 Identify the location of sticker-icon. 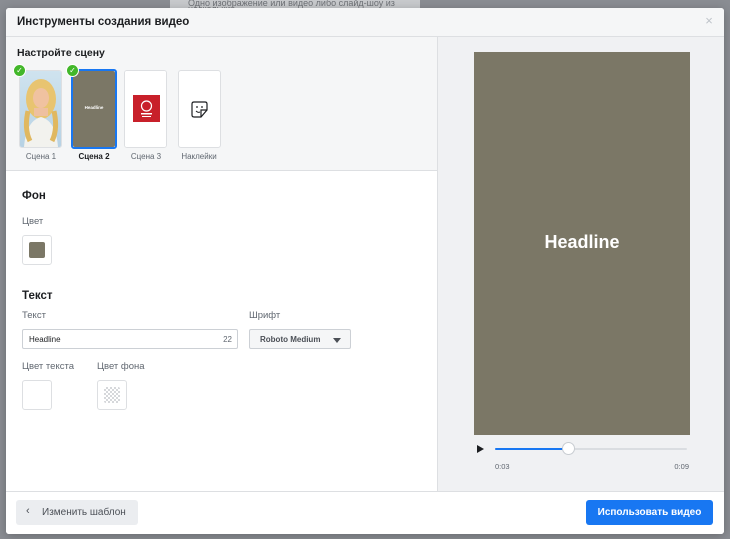
(199, 109).